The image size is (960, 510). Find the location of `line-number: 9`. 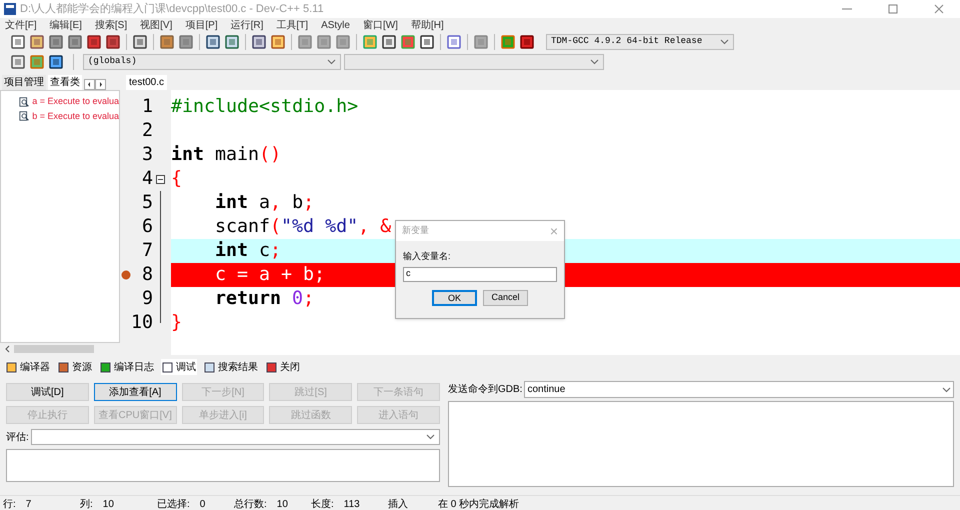

line-number: 9 is located at coordinates (147, 299).